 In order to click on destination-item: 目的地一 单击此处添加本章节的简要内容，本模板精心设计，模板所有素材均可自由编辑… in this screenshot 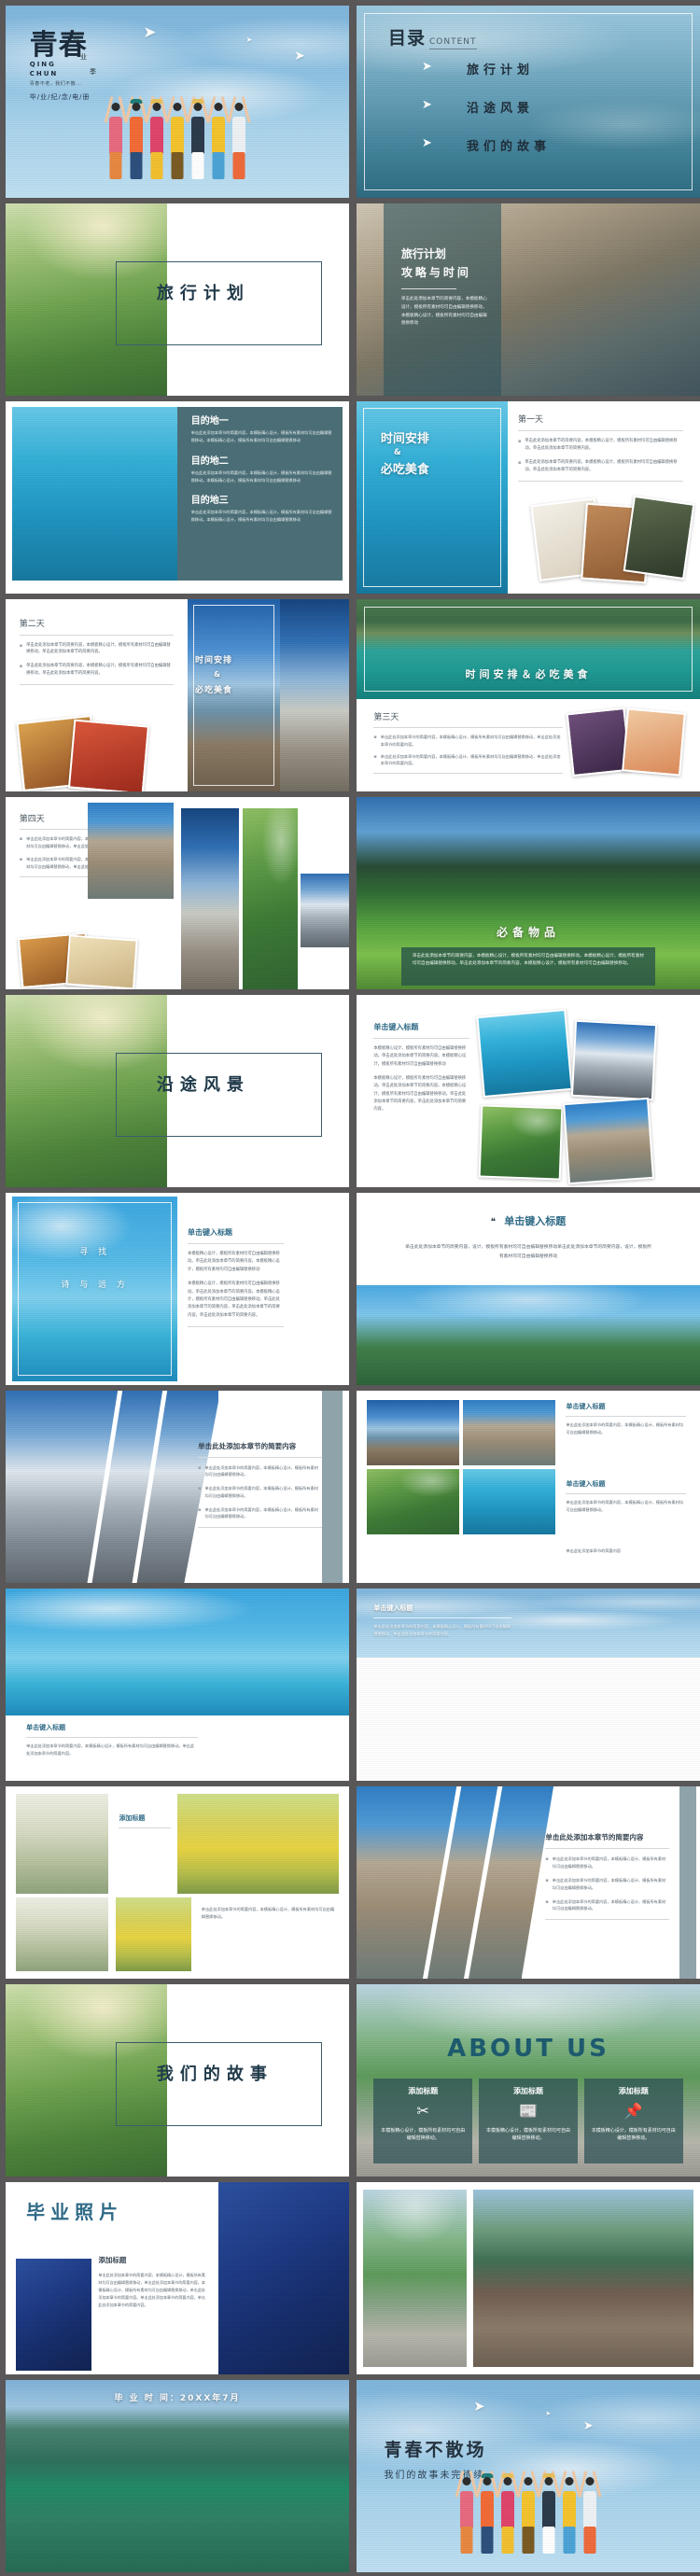, I will do `click(261, 428)`.